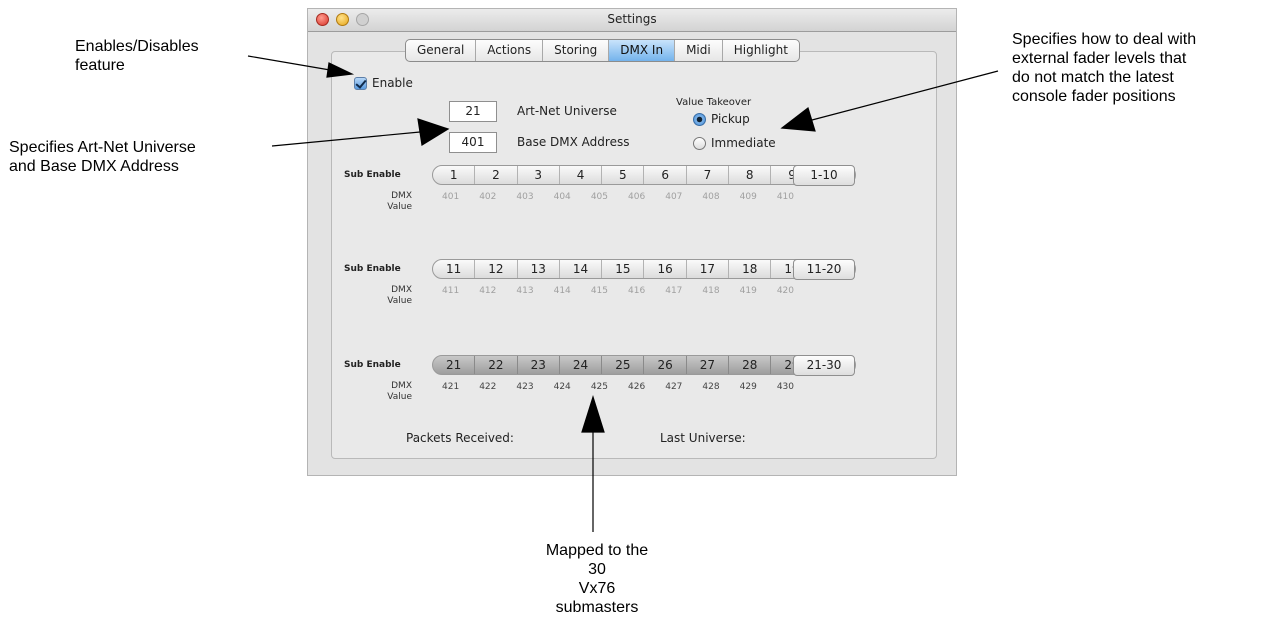 This screenshot has height=617, width=1263. Describe the element at coordinates (562, 387) in the screenshot. I see `dmx-value: 424` at that location.